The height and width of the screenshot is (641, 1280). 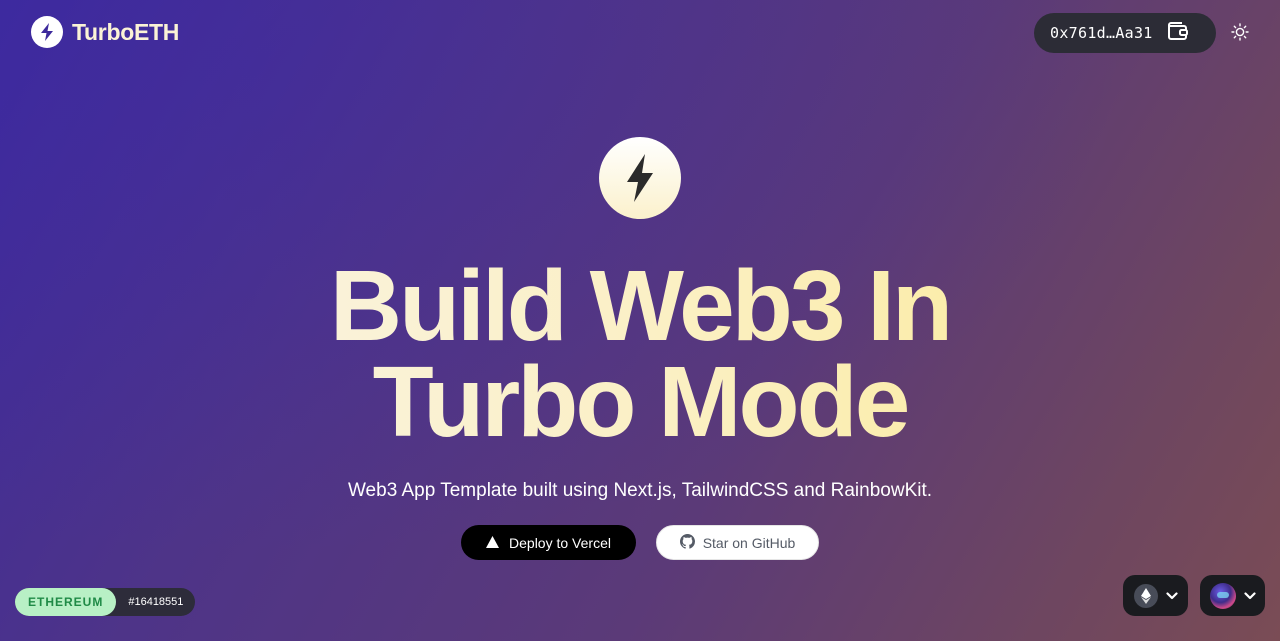 What do you see at coordinates (560, 542) in the screenshot?
I see `deploy-button-label: Deploy to Vercel` at bounding box center [560, 542].